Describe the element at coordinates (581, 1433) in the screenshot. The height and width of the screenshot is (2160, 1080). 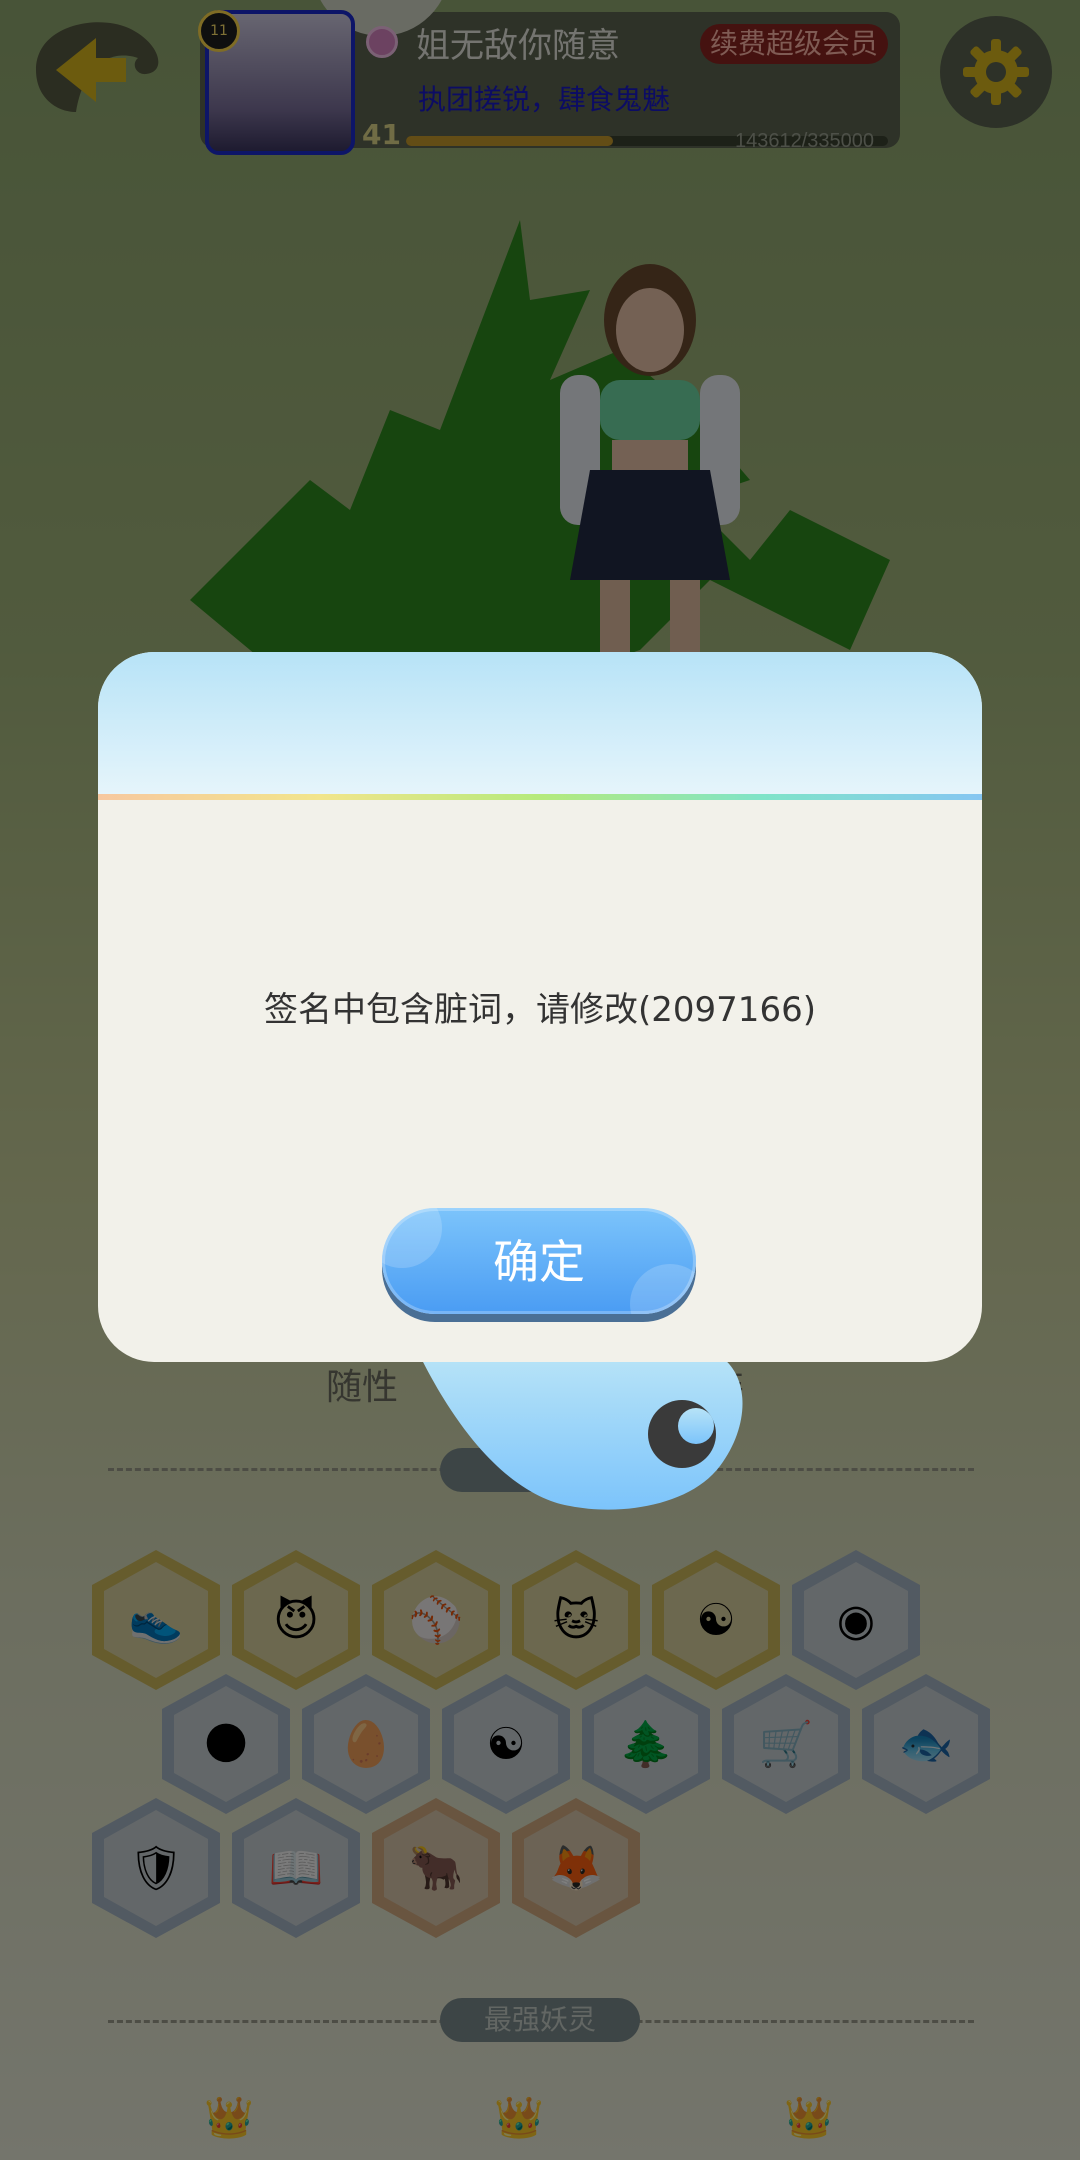
I see `dialog-speech-tail` at that location.